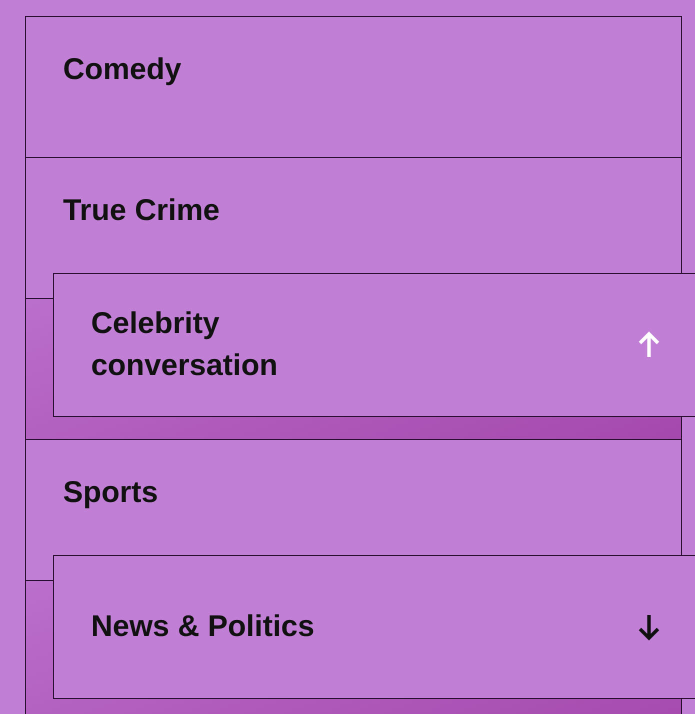  Describe the element at coordinates (141, 210) in the screenshot. I see `category-label: True Crime` at that location.